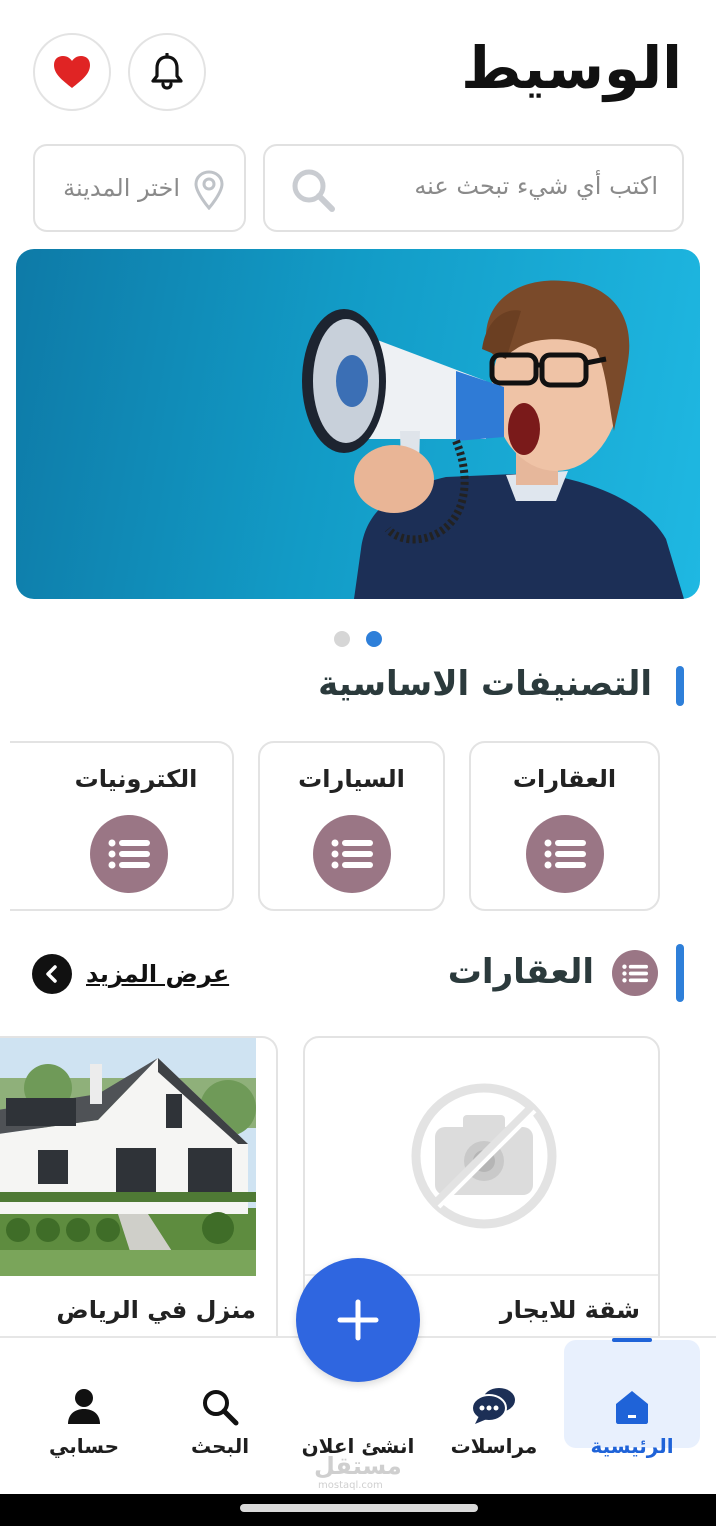 The height and width of the screenshot is (1526, 716). Describe the element at coordinates (136, 779) in the screenshot. I see `category-label: الكترونيات` at that location.